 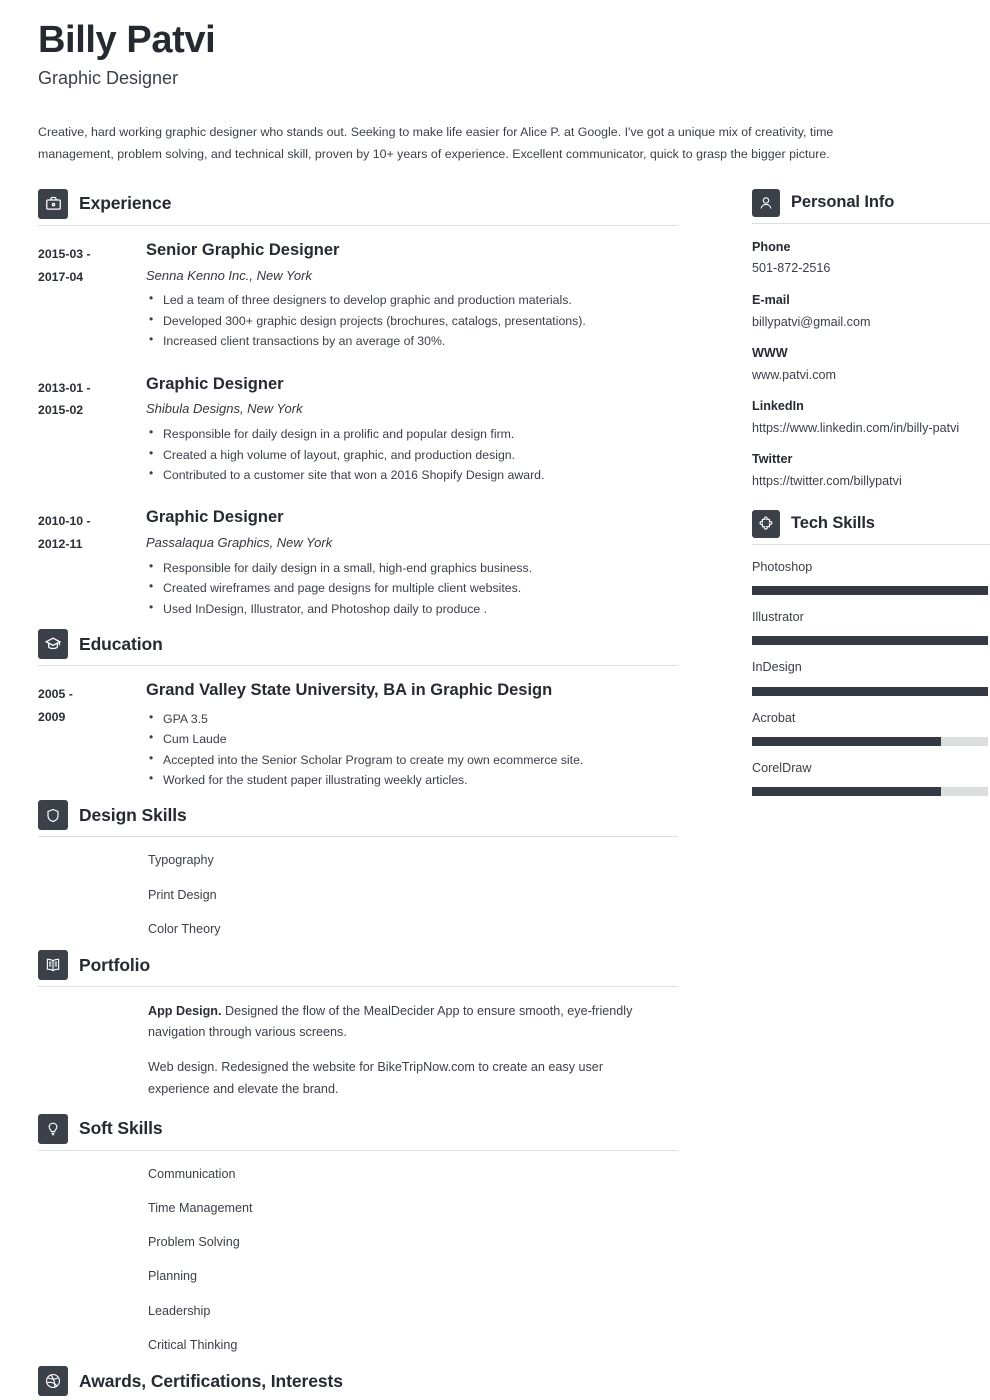 What do you see at coordinates (794, 374) in the screenshot?
I see `info-value: www.patvi.com` at bounding box center [794, 374].